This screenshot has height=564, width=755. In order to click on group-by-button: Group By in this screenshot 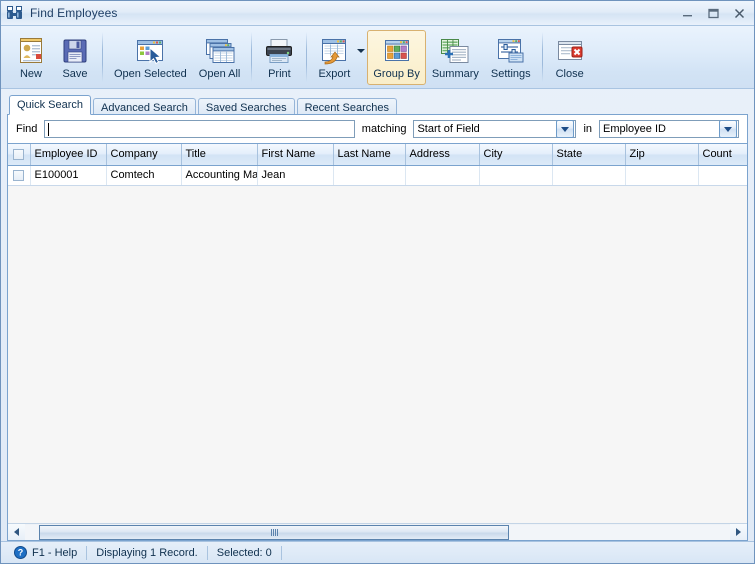, I will do `click(396, 57)`.